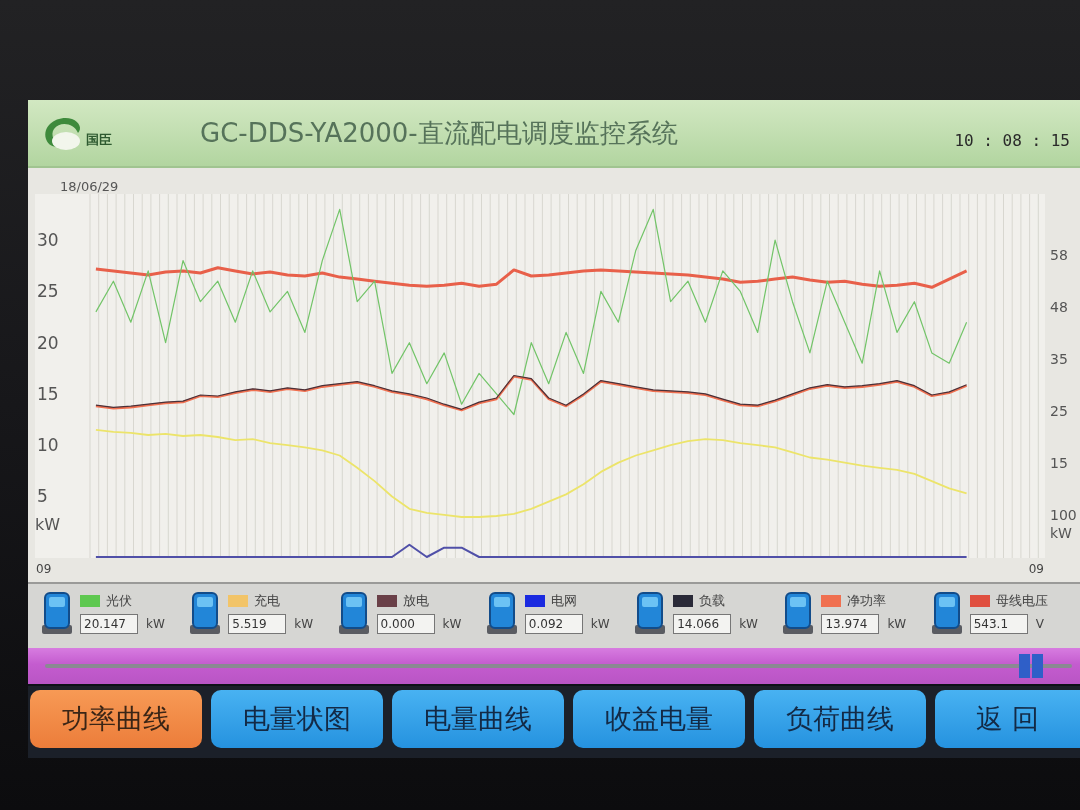 The height and width of the screenshot is (810, 1080). I want to click on nav-button: 返 回, so click(1007, 719).